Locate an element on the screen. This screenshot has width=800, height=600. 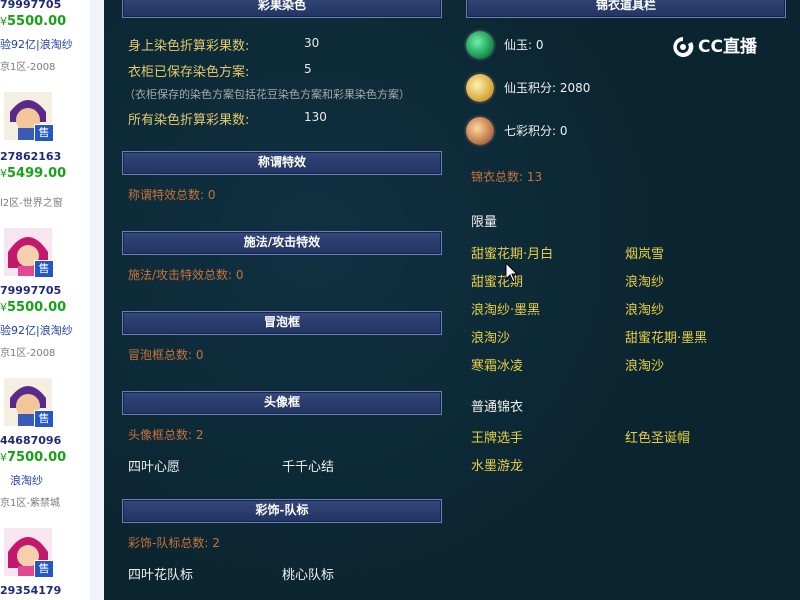
title-effect-total: 称谓特效总数: 0 is located at coordinates (172, 195).